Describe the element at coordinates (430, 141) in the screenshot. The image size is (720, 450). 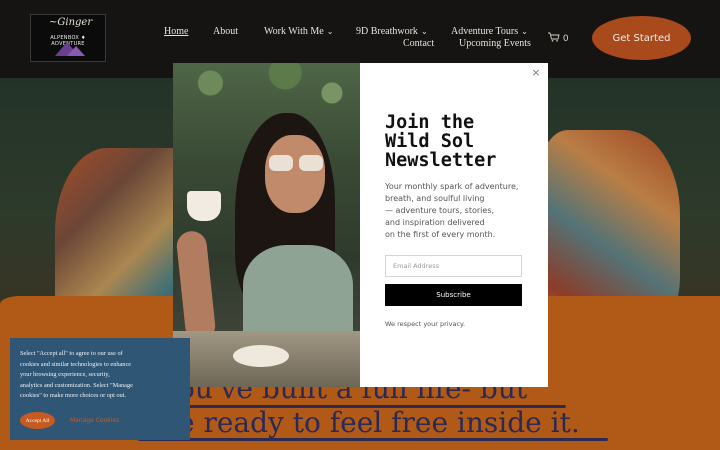
I see `popup-title-line: Wild Sol` at that location.